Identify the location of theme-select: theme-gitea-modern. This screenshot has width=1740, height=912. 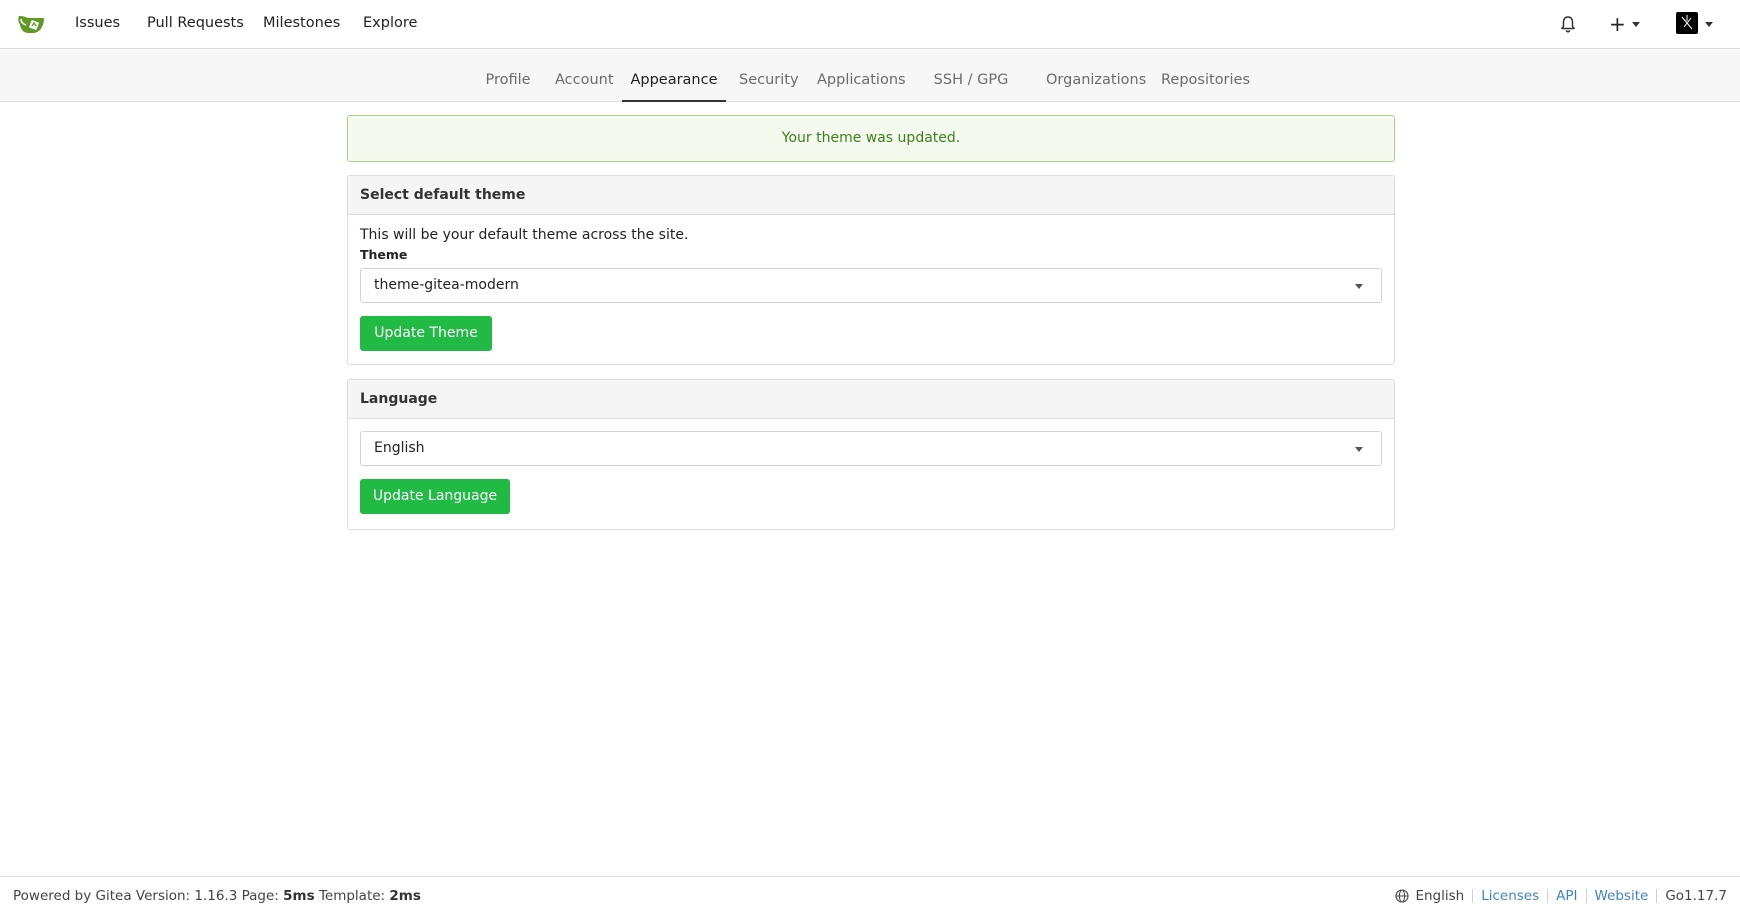
(871, 285).